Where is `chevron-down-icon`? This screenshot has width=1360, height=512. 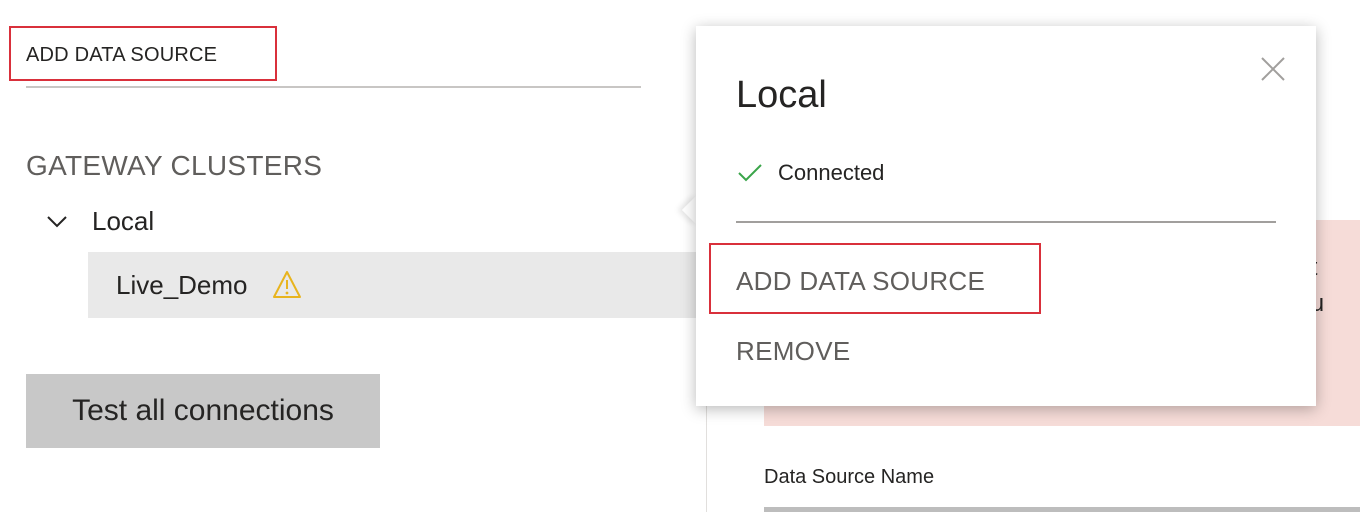 chevron-down-icon is located at coordinates (57, 221).